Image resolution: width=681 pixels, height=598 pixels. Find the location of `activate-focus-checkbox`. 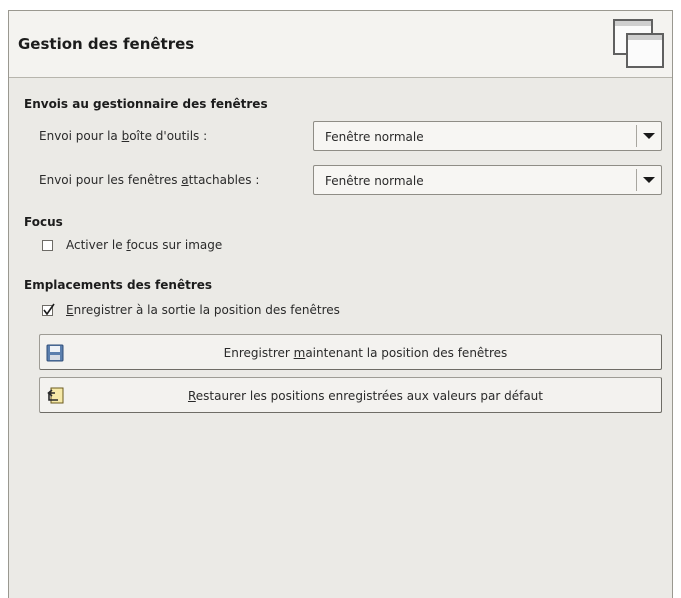

activate-focus-checkbox is located at coordinates (47, 245).